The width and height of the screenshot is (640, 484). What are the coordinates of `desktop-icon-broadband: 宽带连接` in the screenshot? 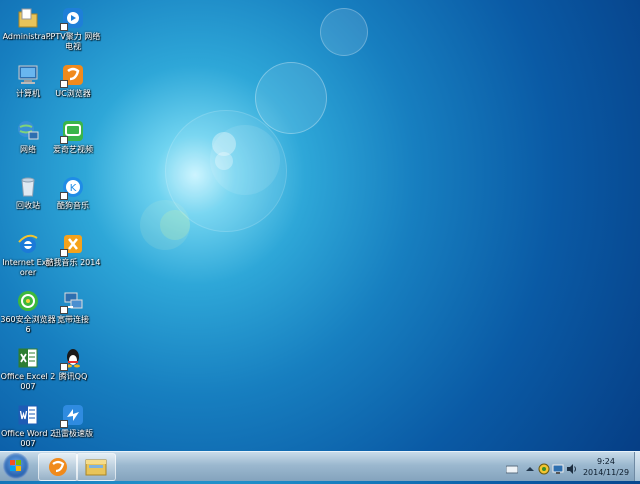 It's located at (73, 315).